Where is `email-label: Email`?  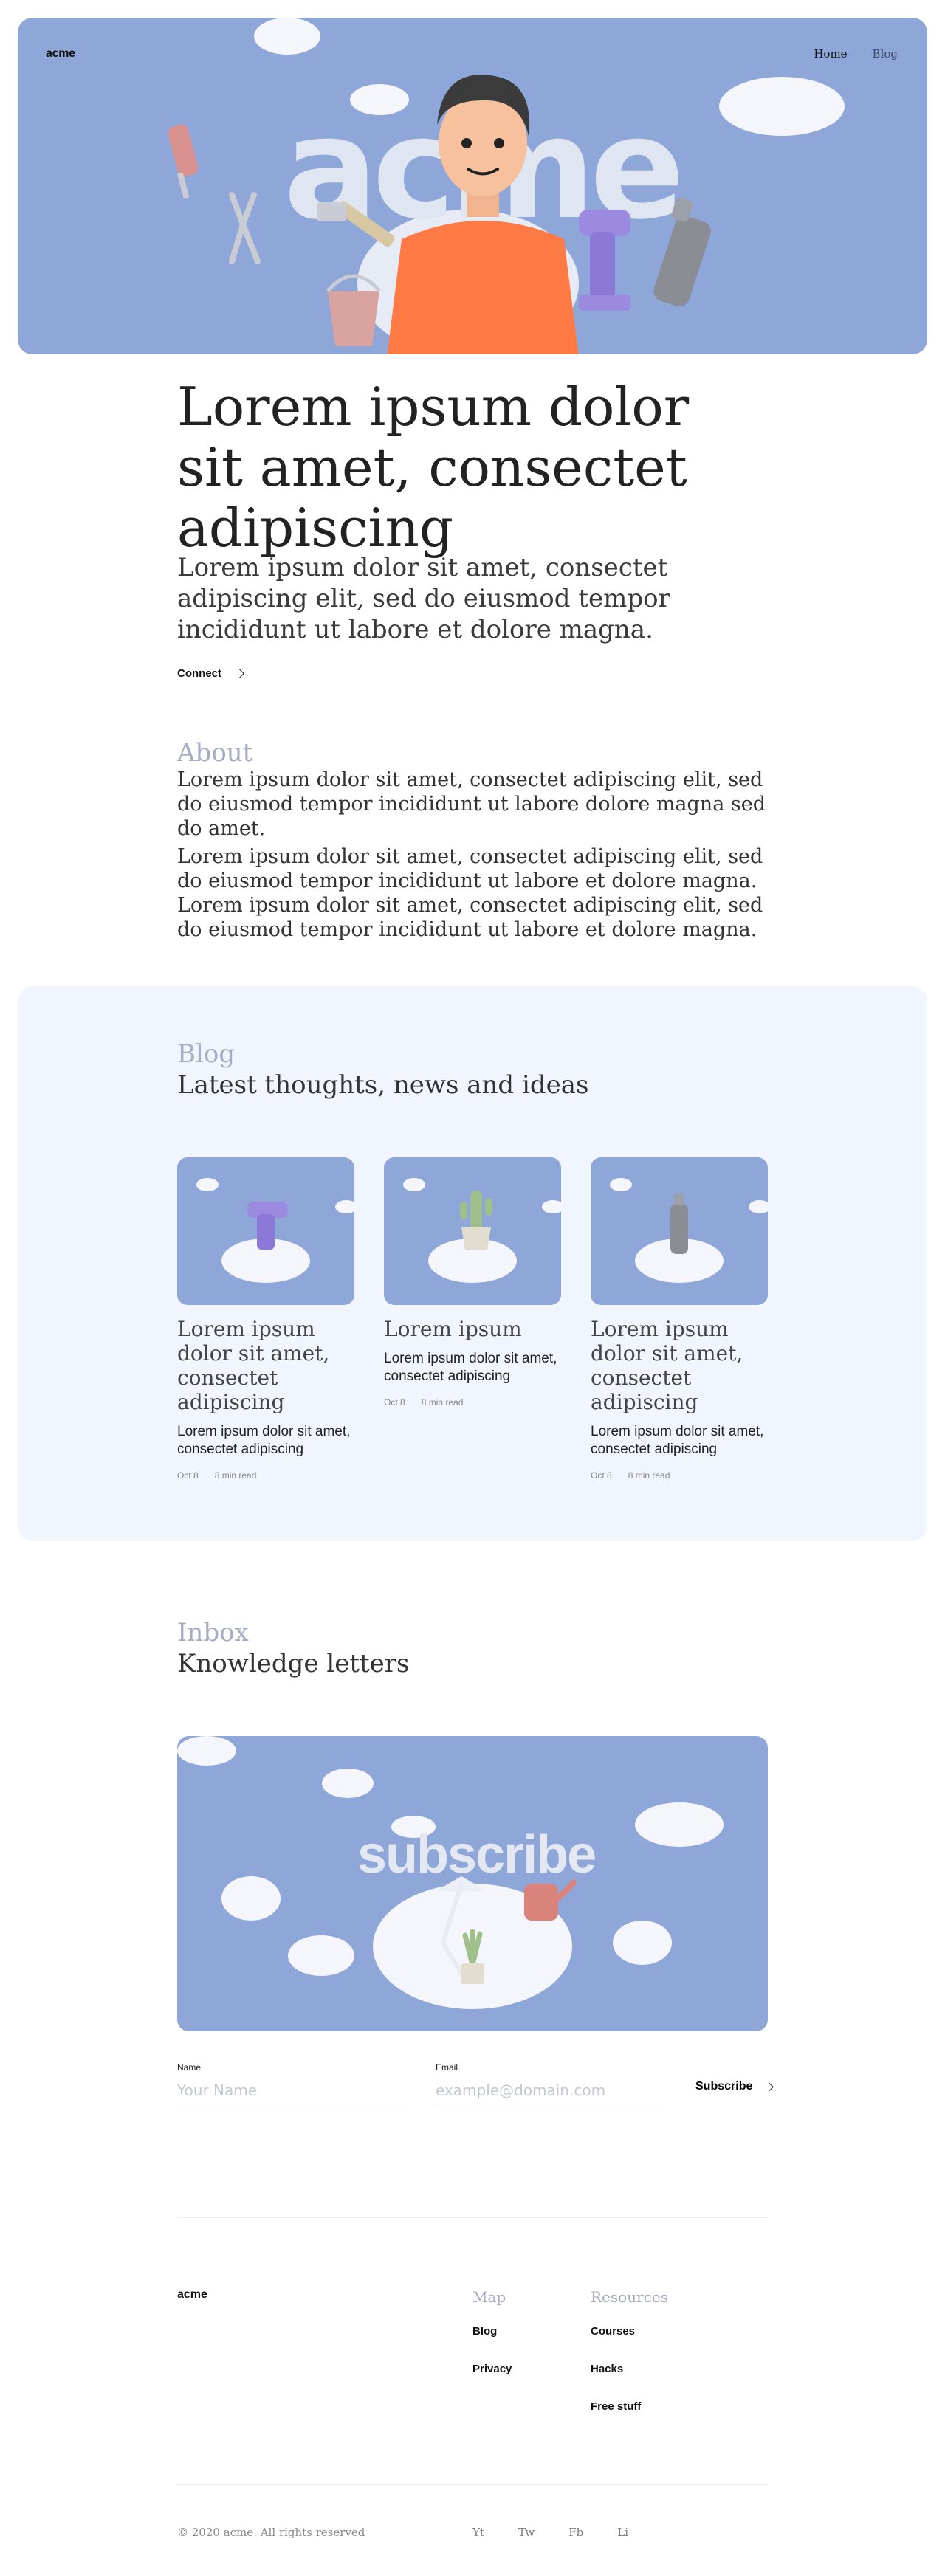 email-label: Email is located at coordinates (447, 2067).